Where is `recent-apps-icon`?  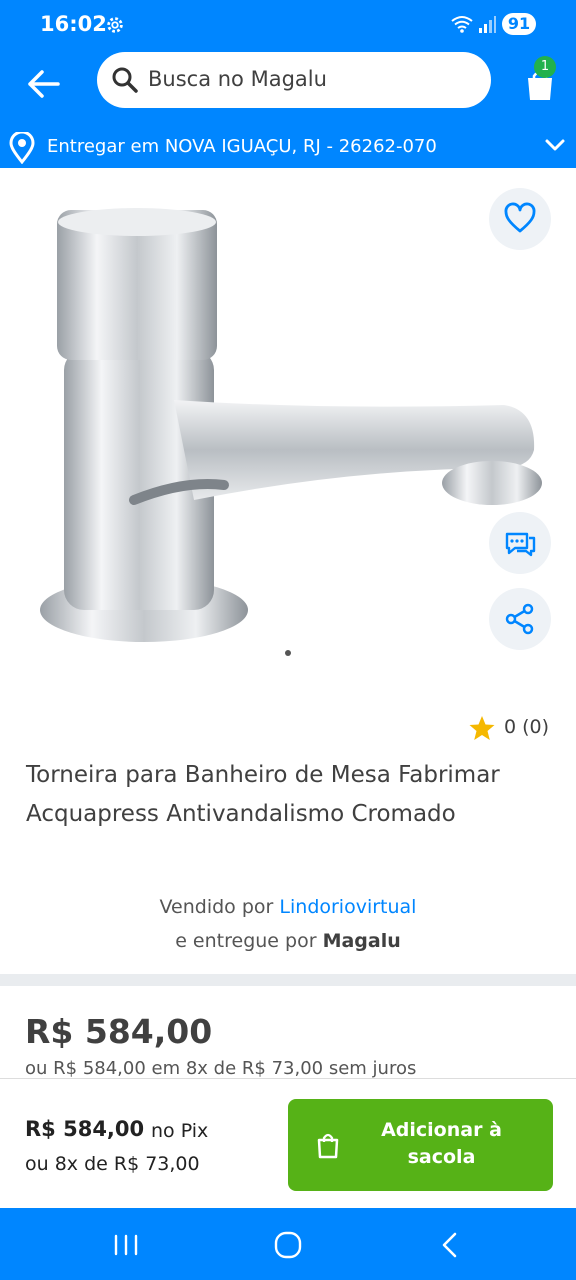
recent-apps-icon is located at coordinates (126, 1245).